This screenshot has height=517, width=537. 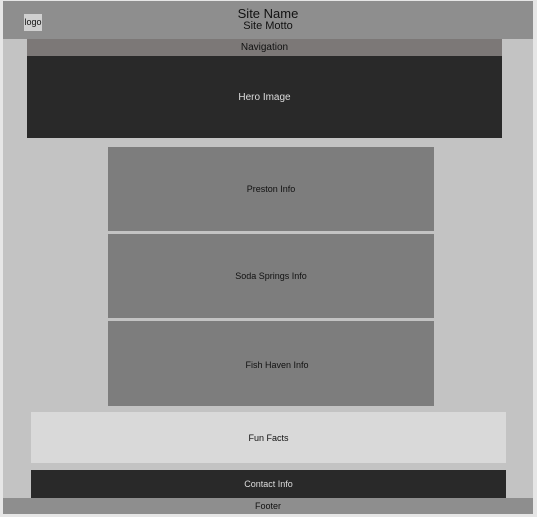 What do you see at coordinates (268, 506) in the screenshot?
I see `site-footer: Footer` at bounding box center [268, 506].